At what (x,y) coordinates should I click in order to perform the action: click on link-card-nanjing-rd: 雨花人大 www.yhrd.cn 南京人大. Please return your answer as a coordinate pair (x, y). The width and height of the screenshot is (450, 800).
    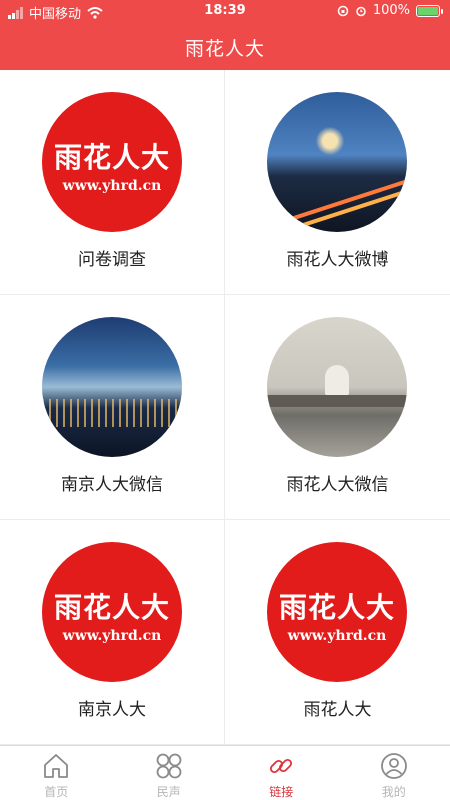
    Looking at the image, I should click on (112, 632).